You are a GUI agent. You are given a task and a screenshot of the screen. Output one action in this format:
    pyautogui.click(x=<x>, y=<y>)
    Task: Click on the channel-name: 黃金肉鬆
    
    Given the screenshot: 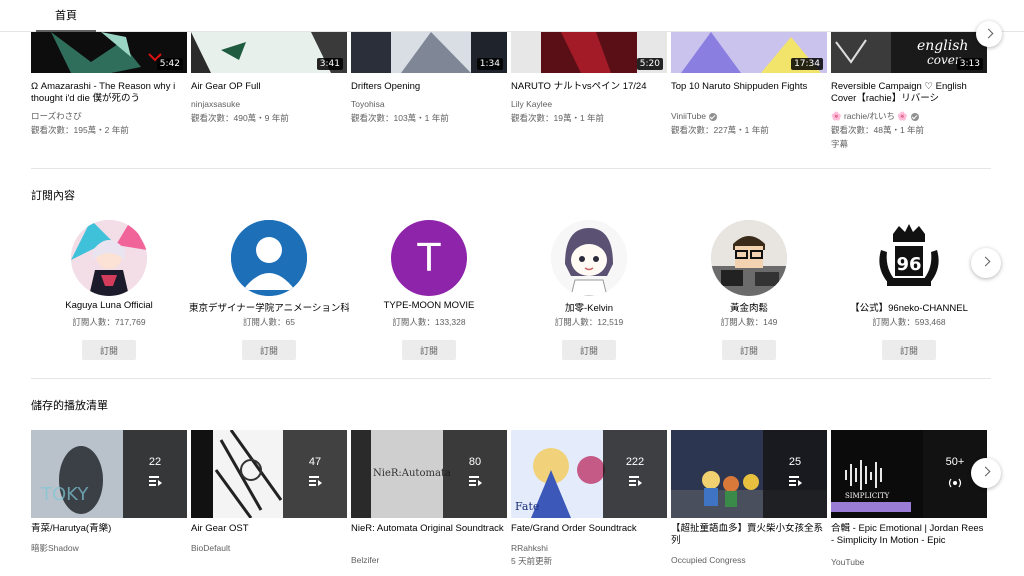 What is the action you would take?
    pyautogui.click(x=749, y=307)
    